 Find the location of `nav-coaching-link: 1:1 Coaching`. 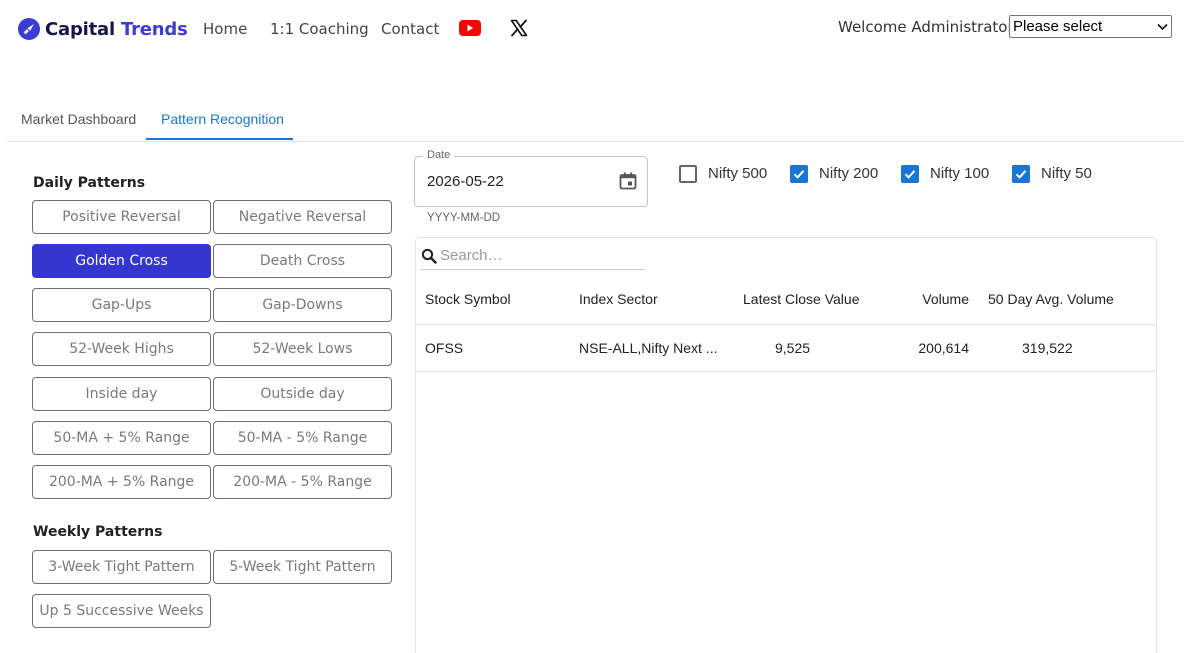

nav-coaching-link: 1:1 Coaching is located at coordinates (319, 29).